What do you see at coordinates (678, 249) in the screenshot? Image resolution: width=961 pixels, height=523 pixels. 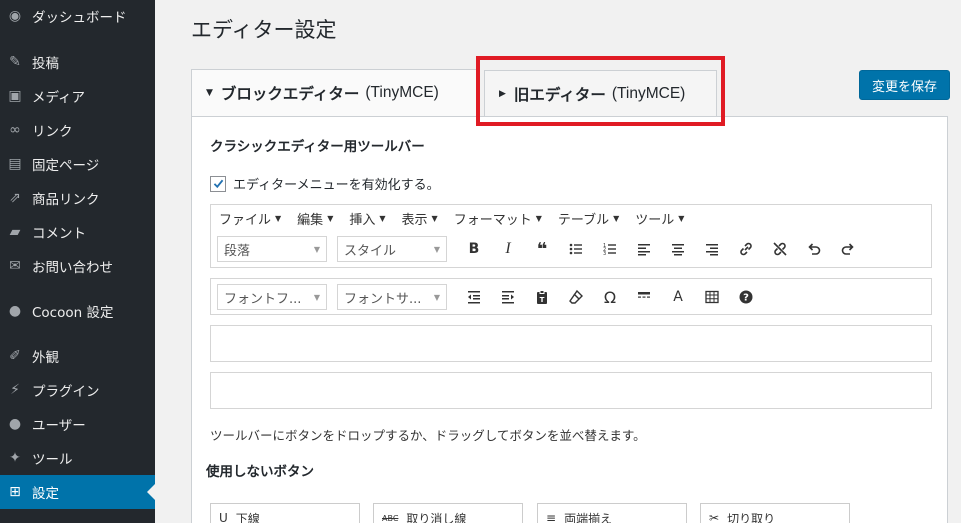 I see `align-center-icon` at bounding box center [678, 249].